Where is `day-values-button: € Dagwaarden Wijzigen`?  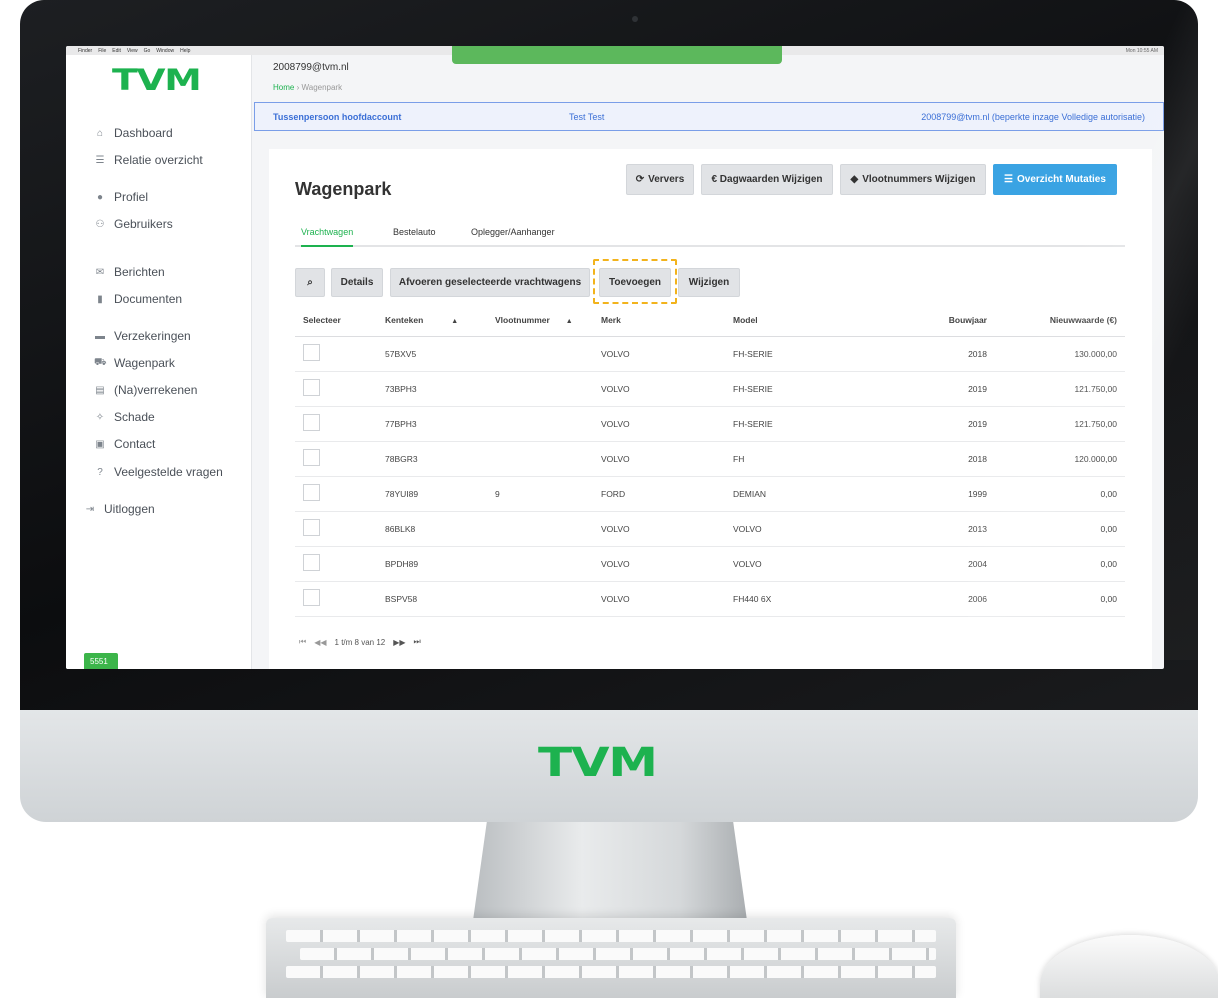 day-values-button: € Dagwaarden Wijzigen is located at coordinates (767, 179).